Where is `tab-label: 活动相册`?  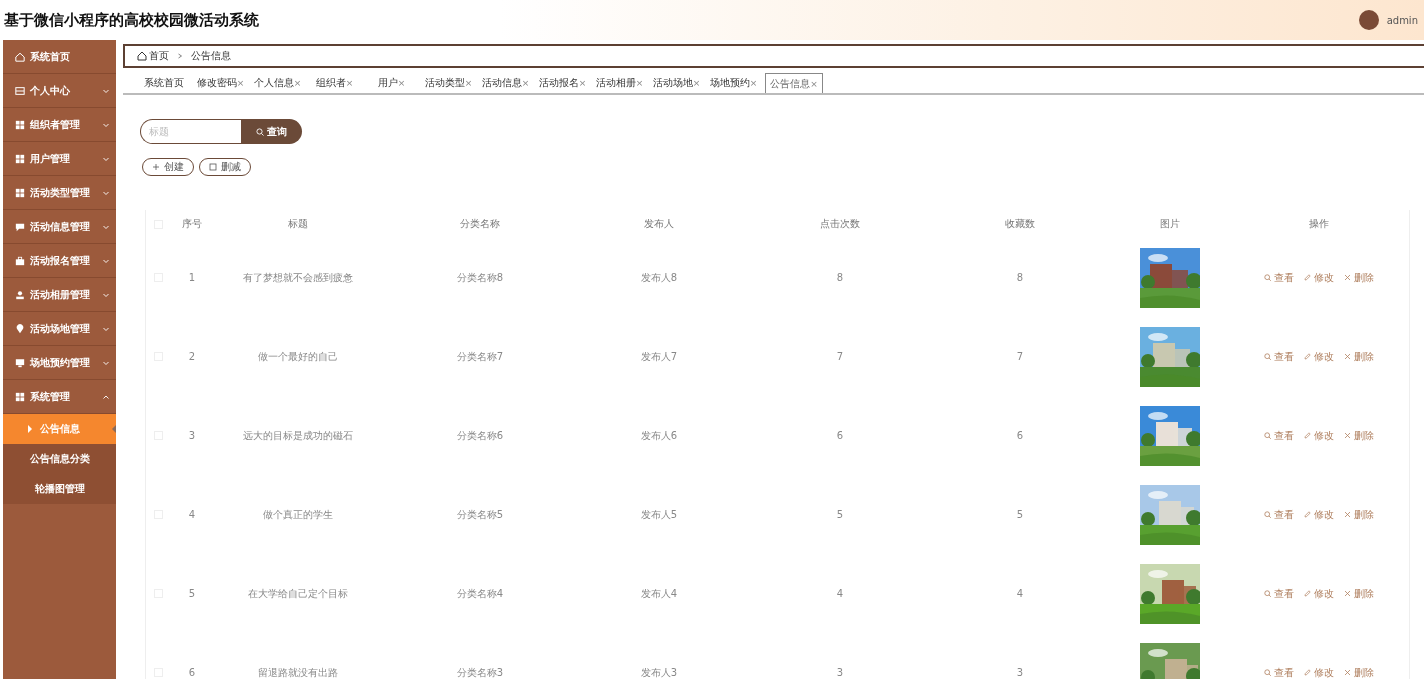 tab-label: 活动相册 is located at coordinates (615, 83).